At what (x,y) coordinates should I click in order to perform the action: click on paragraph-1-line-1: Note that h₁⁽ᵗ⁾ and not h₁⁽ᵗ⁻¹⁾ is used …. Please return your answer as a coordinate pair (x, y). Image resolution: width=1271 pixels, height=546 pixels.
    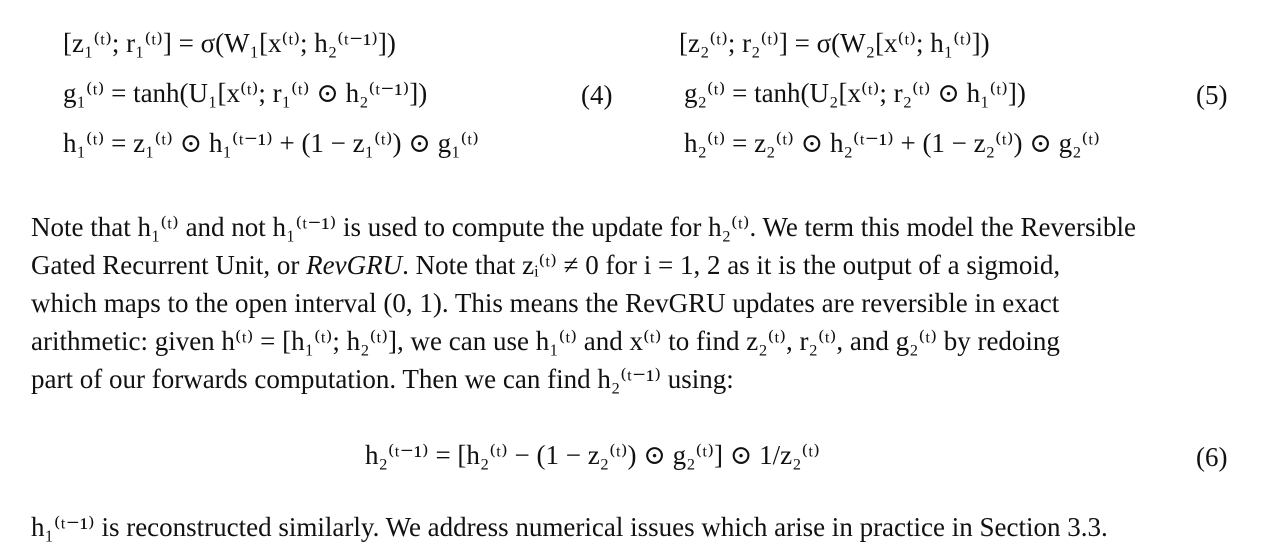
    Looking at the image, I should click on (583, 227).